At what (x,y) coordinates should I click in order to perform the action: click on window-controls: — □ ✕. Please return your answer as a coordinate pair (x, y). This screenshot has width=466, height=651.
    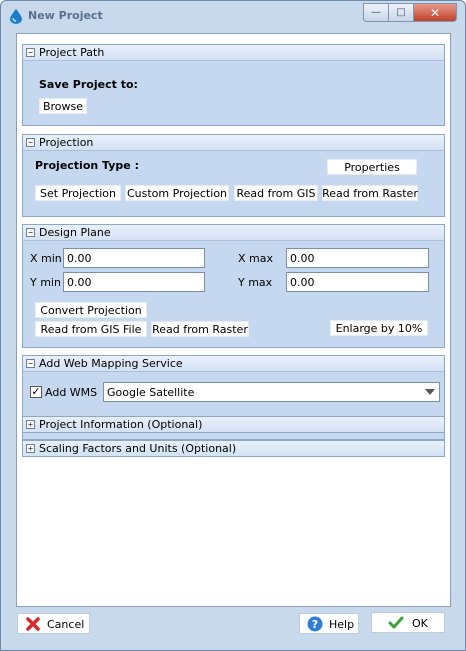
    Looking at the image, I should click on (410, 13).